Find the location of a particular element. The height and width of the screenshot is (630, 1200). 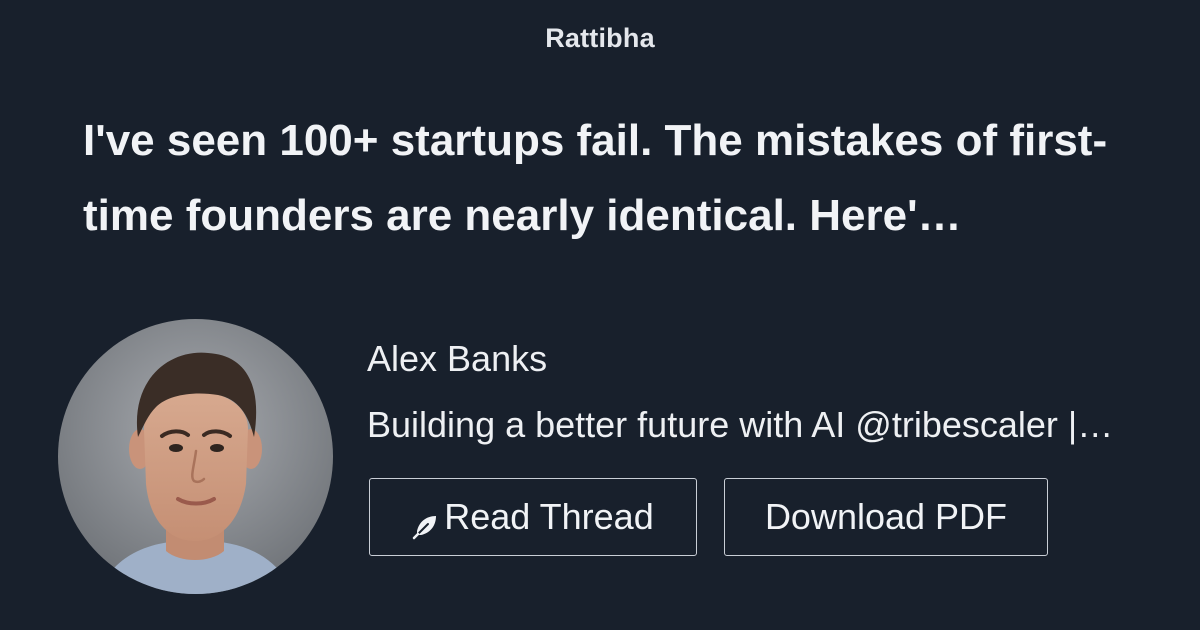

author-avatar is located at coordinates (195, 456).